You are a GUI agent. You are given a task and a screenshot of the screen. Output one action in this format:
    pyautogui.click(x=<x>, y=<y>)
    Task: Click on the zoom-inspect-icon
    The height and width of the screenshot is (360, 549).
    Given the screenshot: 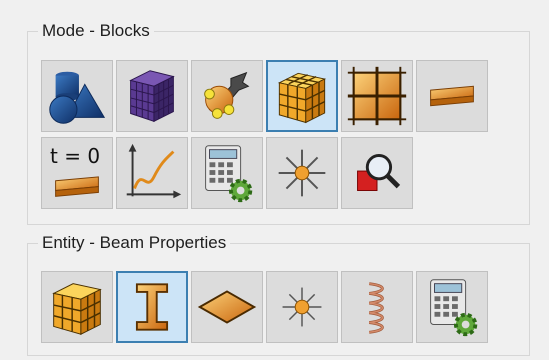 What is the action you would take?
    pyautogui.click(x=379, y=172)
    